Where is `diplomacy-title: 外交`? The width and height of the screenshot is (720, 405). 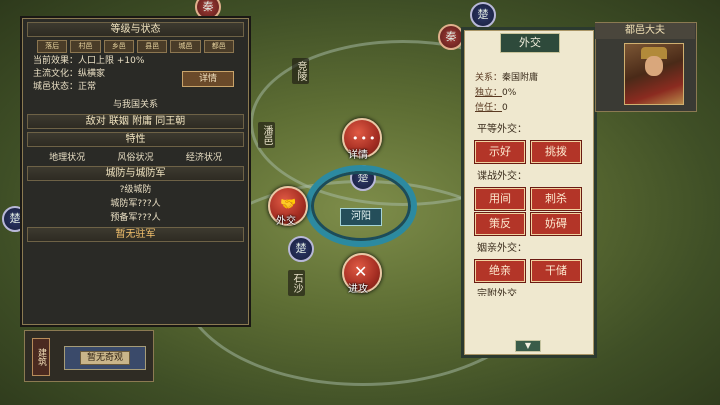
diplomacy-title: 外交 is located at coordinates (530, 43).